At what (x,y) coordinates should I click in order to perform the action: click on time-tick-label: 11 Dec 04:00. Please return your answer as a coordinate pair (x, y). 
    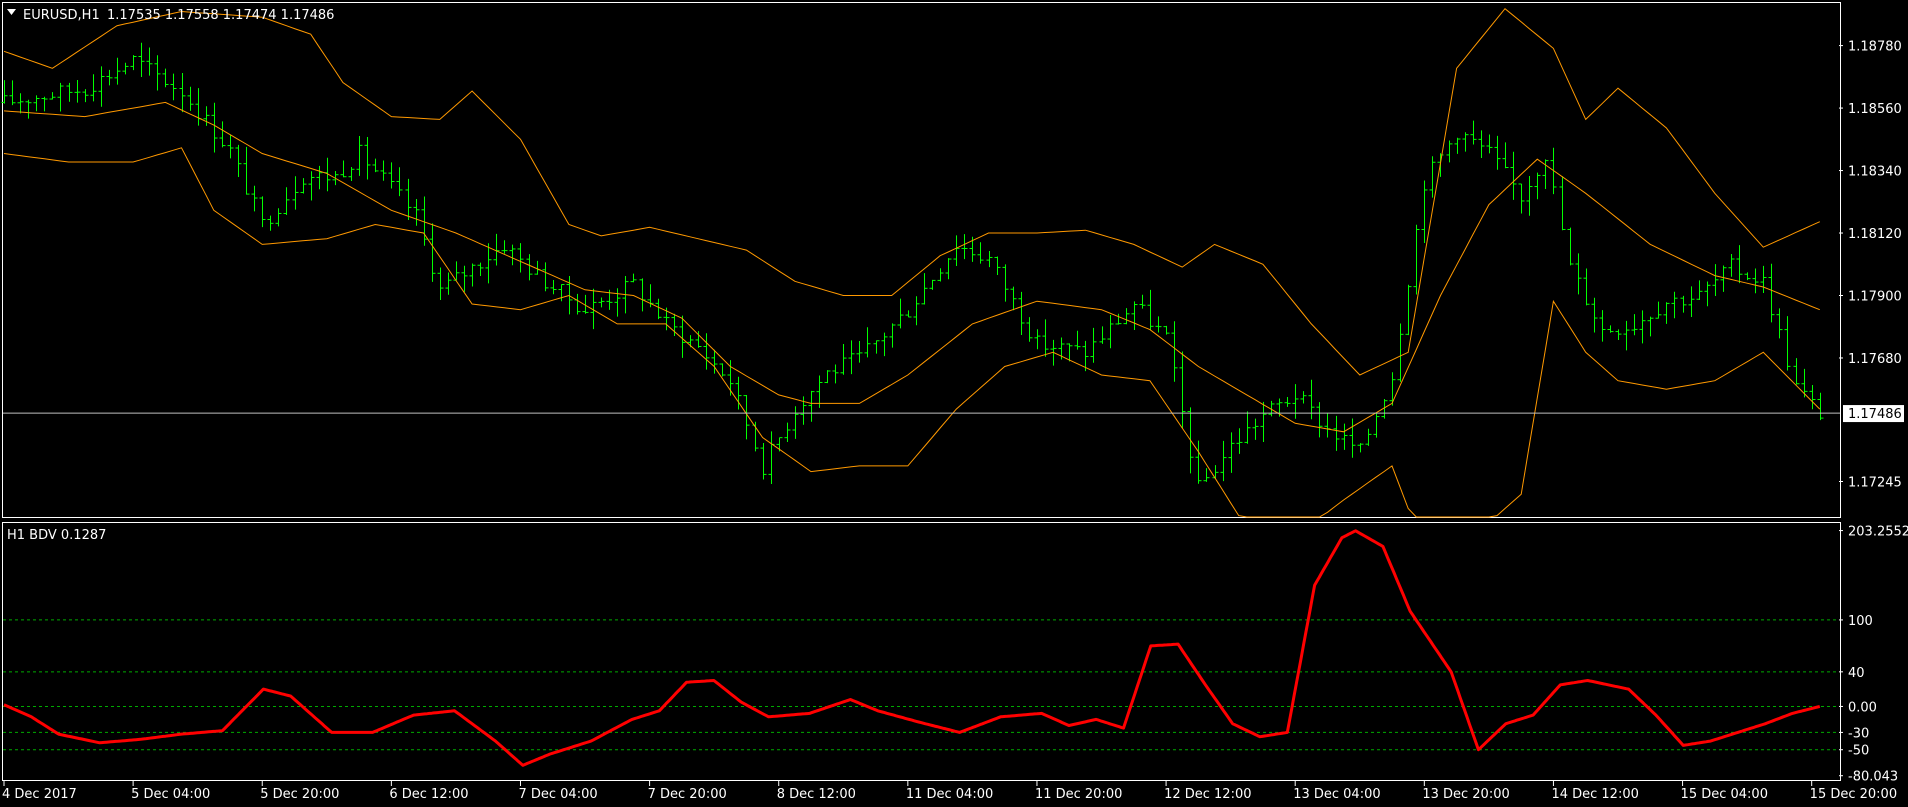
    Looking at the image, I should click on (949, 794).